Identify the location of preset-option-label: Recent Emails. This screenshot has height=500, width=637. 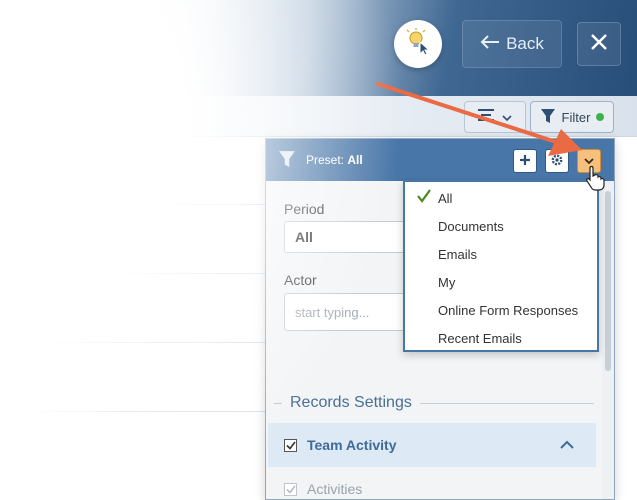
(480, 338).